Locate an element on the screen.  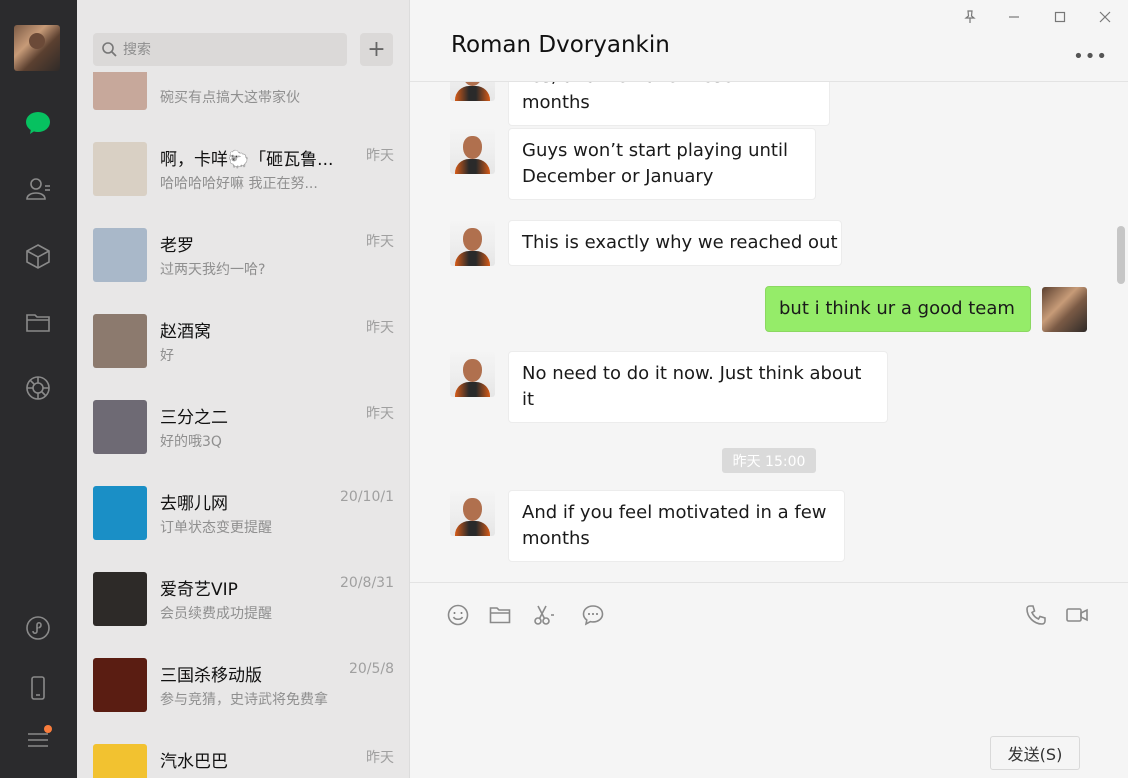
send-button: 发送(S) is located at coordinates (1035, 753).